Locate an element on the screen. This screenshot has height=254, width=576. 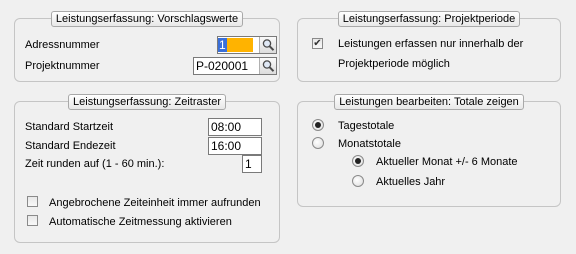
aktueller-monat-label: Aktueller Monat +/- 6 Monate is located at coordinates (447, 162).